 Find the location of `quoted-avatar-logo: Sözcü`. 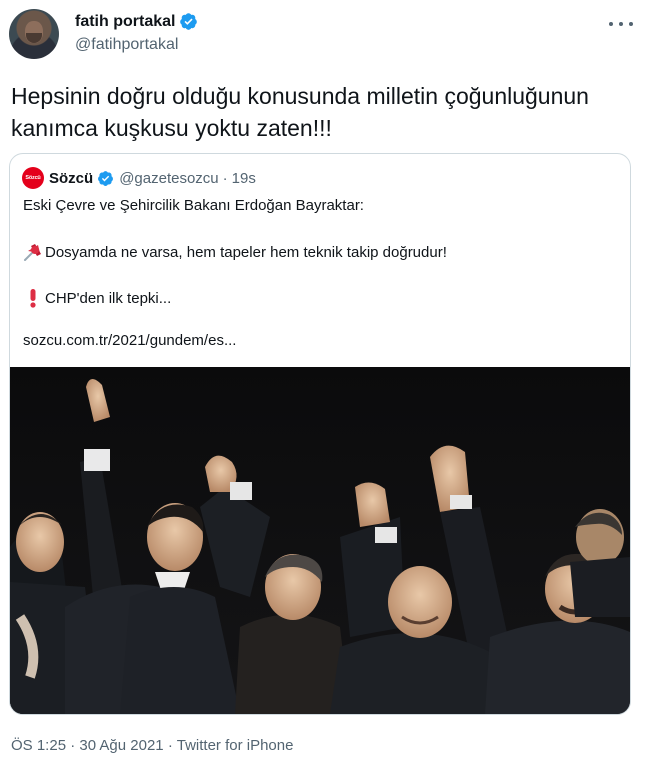

quoted-avatar-logo: Sözcü is located at coordinates (33, 178).